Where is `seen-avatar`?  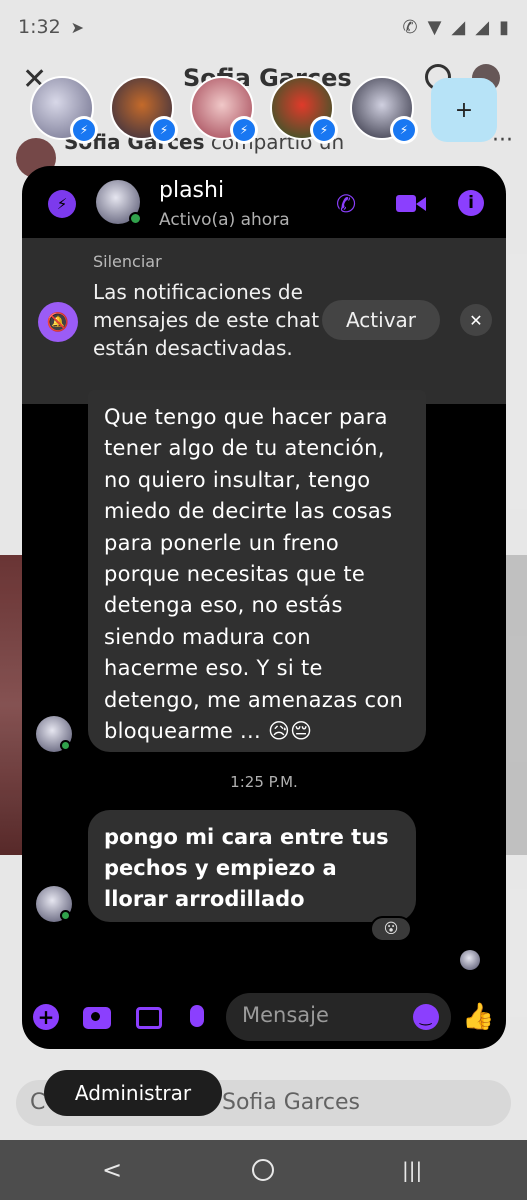
seen-avatar is located at coordinates (470, 960).